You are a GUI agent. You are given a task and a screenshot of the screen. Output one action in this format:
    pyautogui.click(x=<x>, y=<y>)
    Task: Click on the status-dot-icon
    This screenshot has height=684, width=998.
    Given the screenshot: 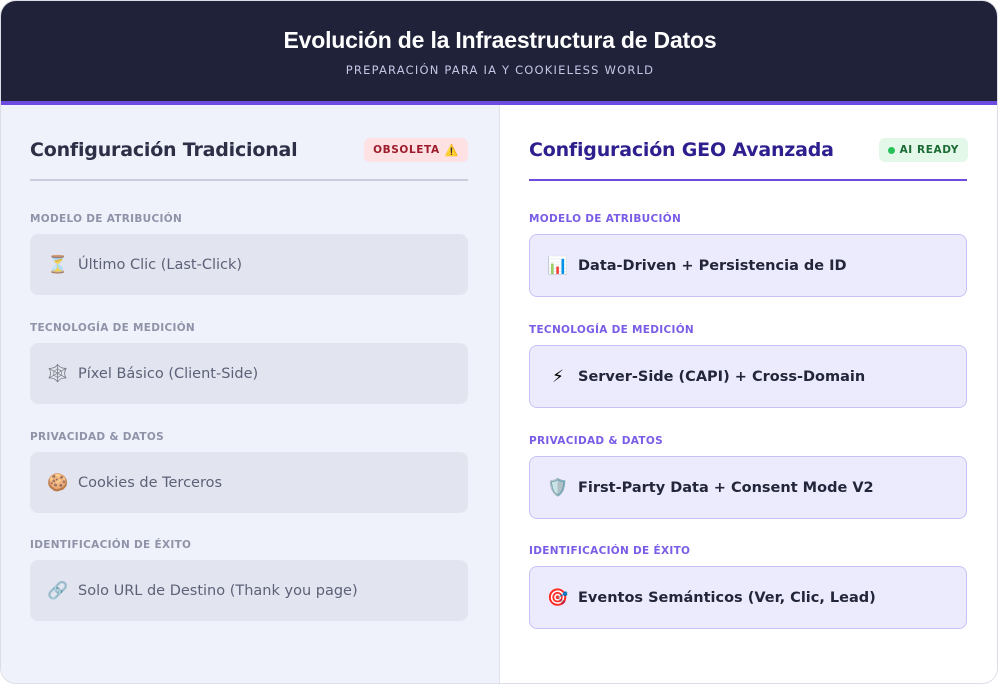 What is the action you would take?
    pyautogui.click(x=891, y=150)
    